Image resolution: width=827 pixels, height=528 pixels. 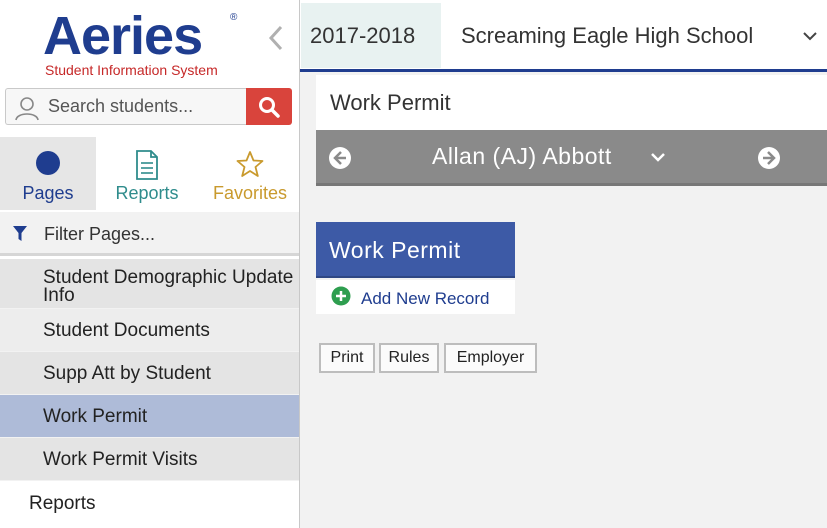 What do you see at coordinates (20, 233) in the screenshot?
I see `funnel-icon` at bounding box center [20, 233].